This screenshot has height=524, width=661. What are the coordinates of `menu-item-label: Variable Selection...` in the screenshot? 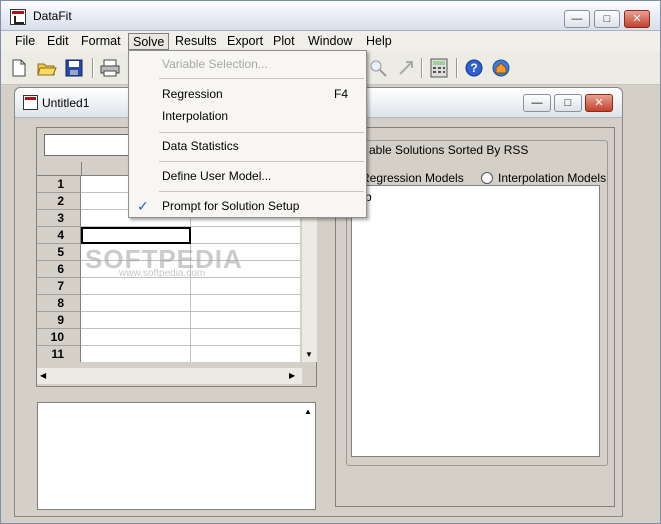 It's located at (215, 64).